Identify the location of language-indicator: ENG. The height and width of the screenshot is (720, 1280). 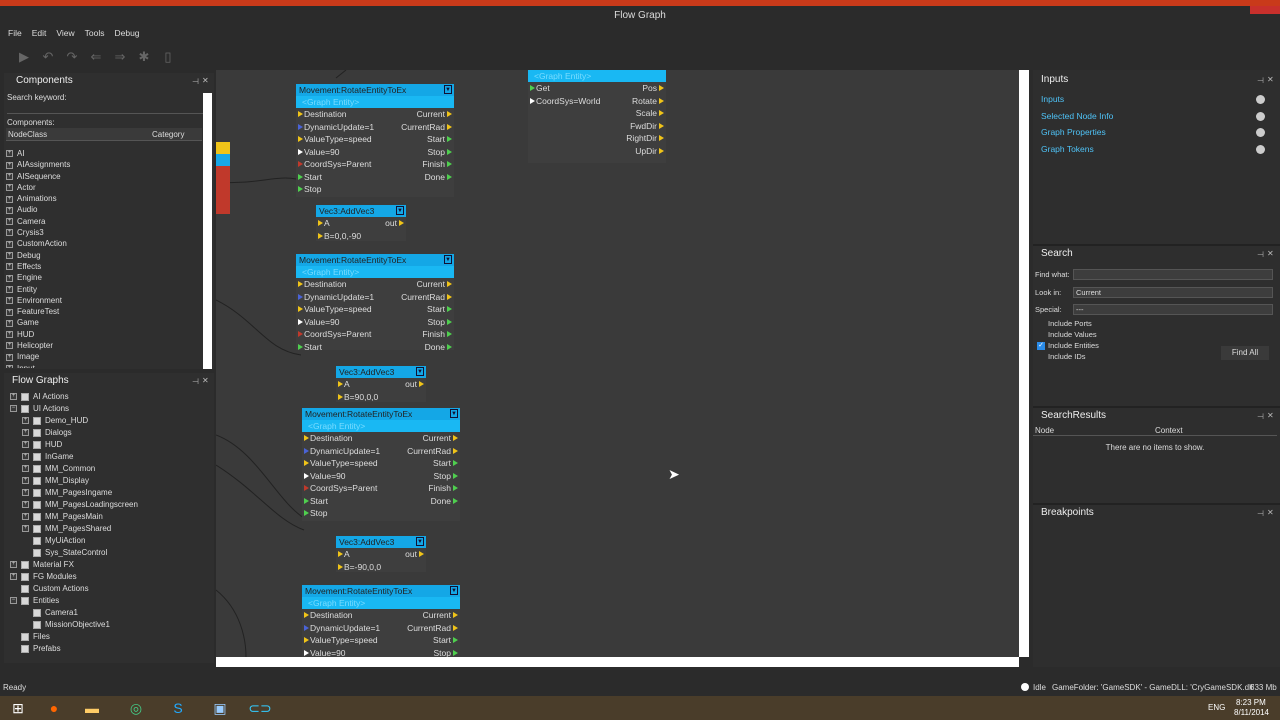
(1216, 707).